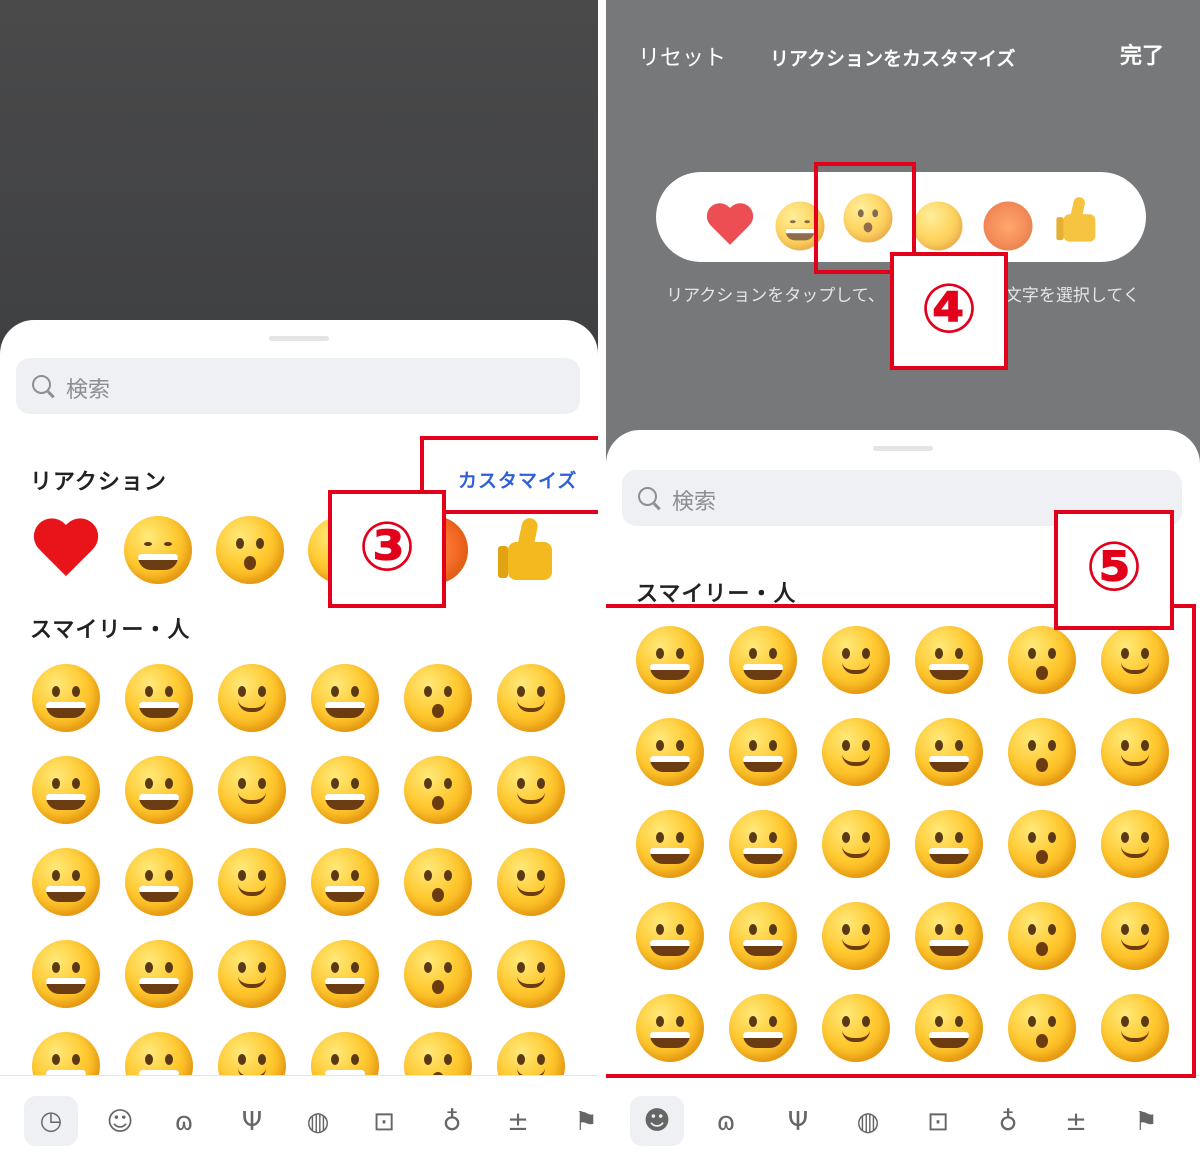  What do you see at coordinates (509, 475) in the screenshot?
I see `customize-highlight` at bounding box center [509, 475].